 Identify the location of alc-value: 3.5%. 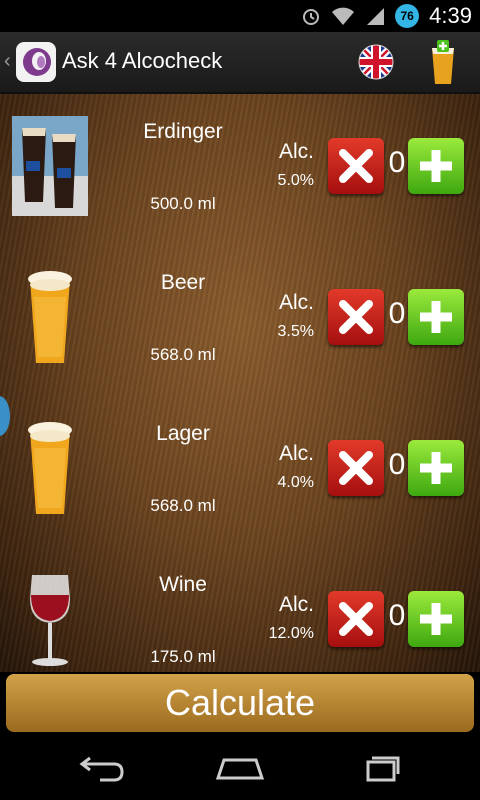
(295, 331).